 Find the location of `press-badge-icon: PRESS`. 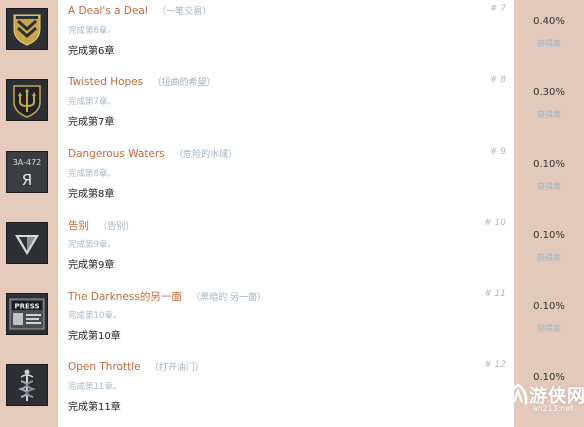

press-badge-icon: PRESS is located at coordinates (27, 314).